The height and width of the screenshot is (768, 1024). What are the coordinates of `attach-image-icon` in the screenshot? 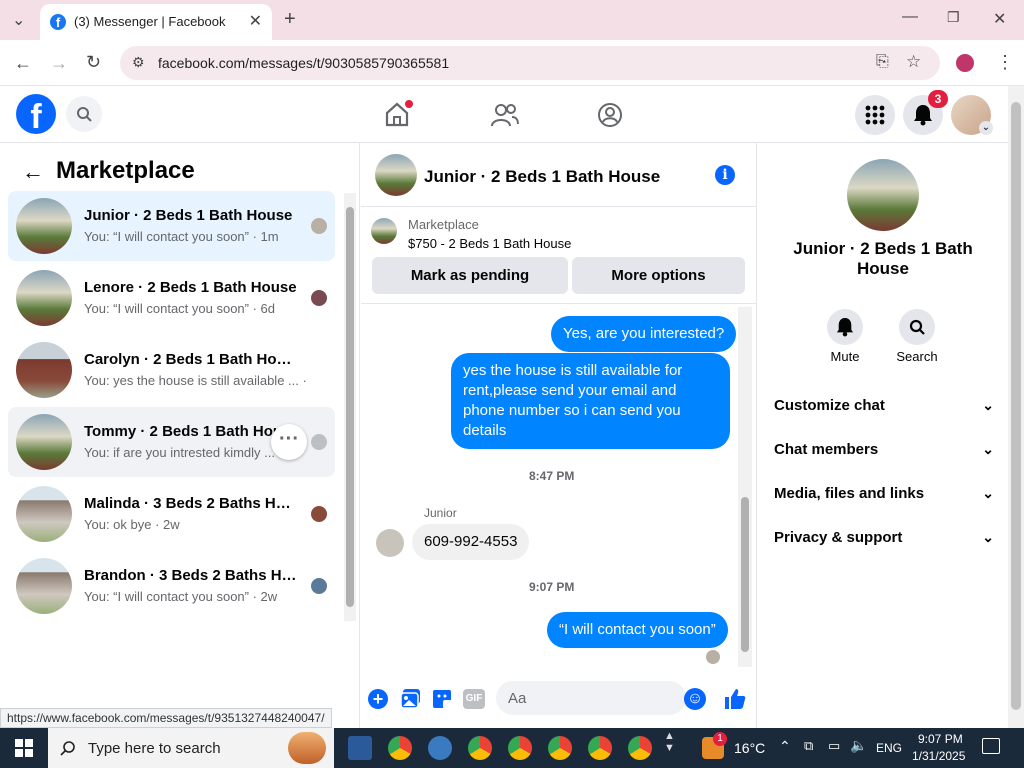 It's located at (411, 699).